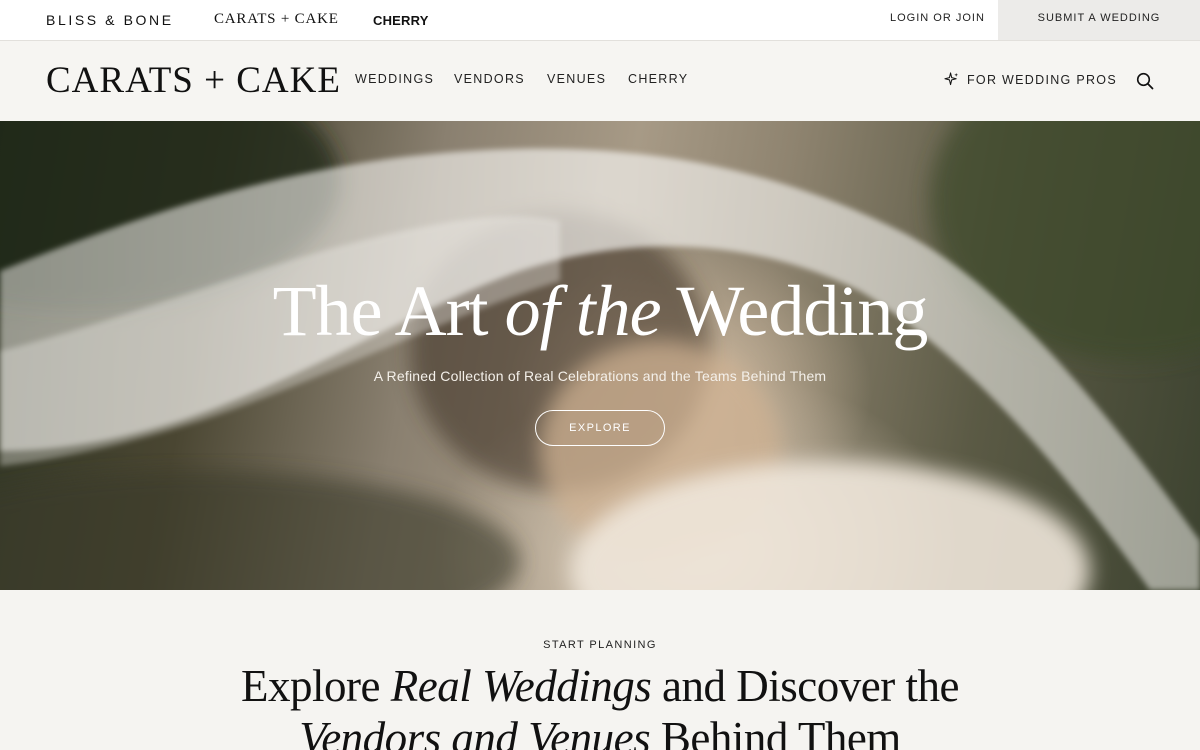 This screenshot has width=1200, height=750. What do you see at coordinates (951, 79) in the screenshot?
I see `sparkle-icon` at bounding box center [951, 79].